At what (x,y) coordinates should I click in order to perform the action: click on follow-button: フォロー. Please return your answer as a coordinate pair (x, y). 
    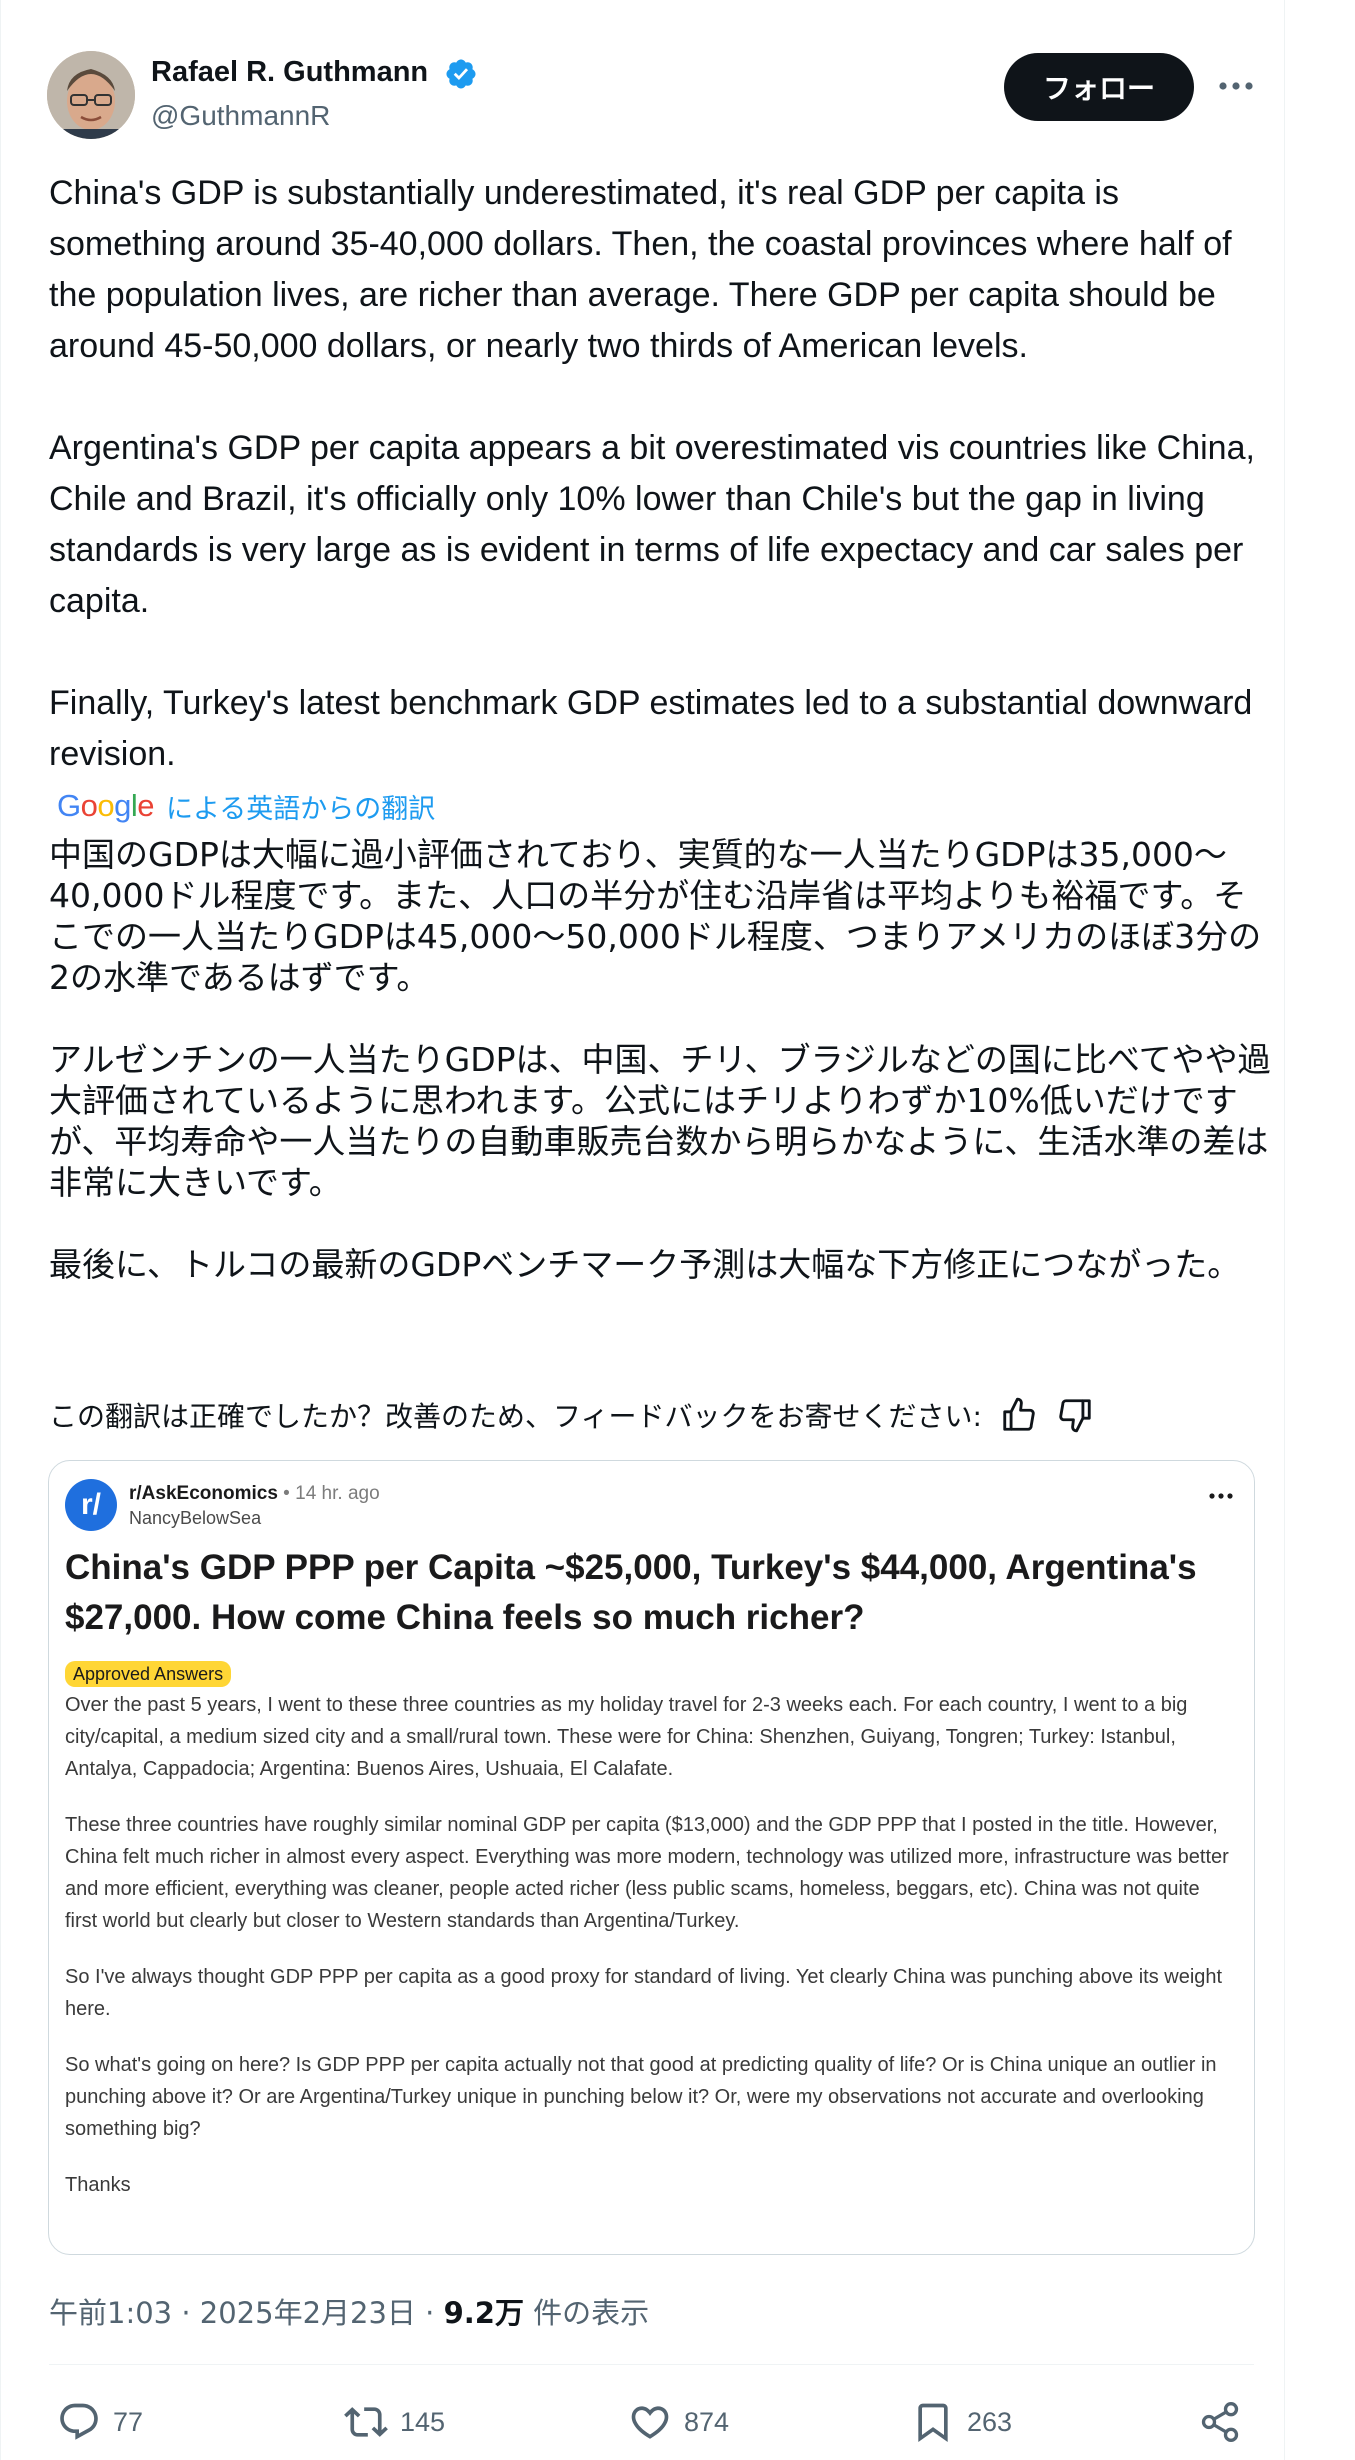
    Looking at the image, I should click on (1099, 87).